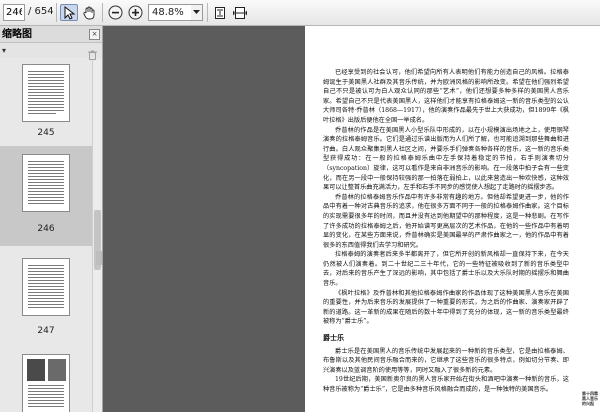 The image size is (600, 412). I want to click on thumbnail-label: 247, so click(46, 331).